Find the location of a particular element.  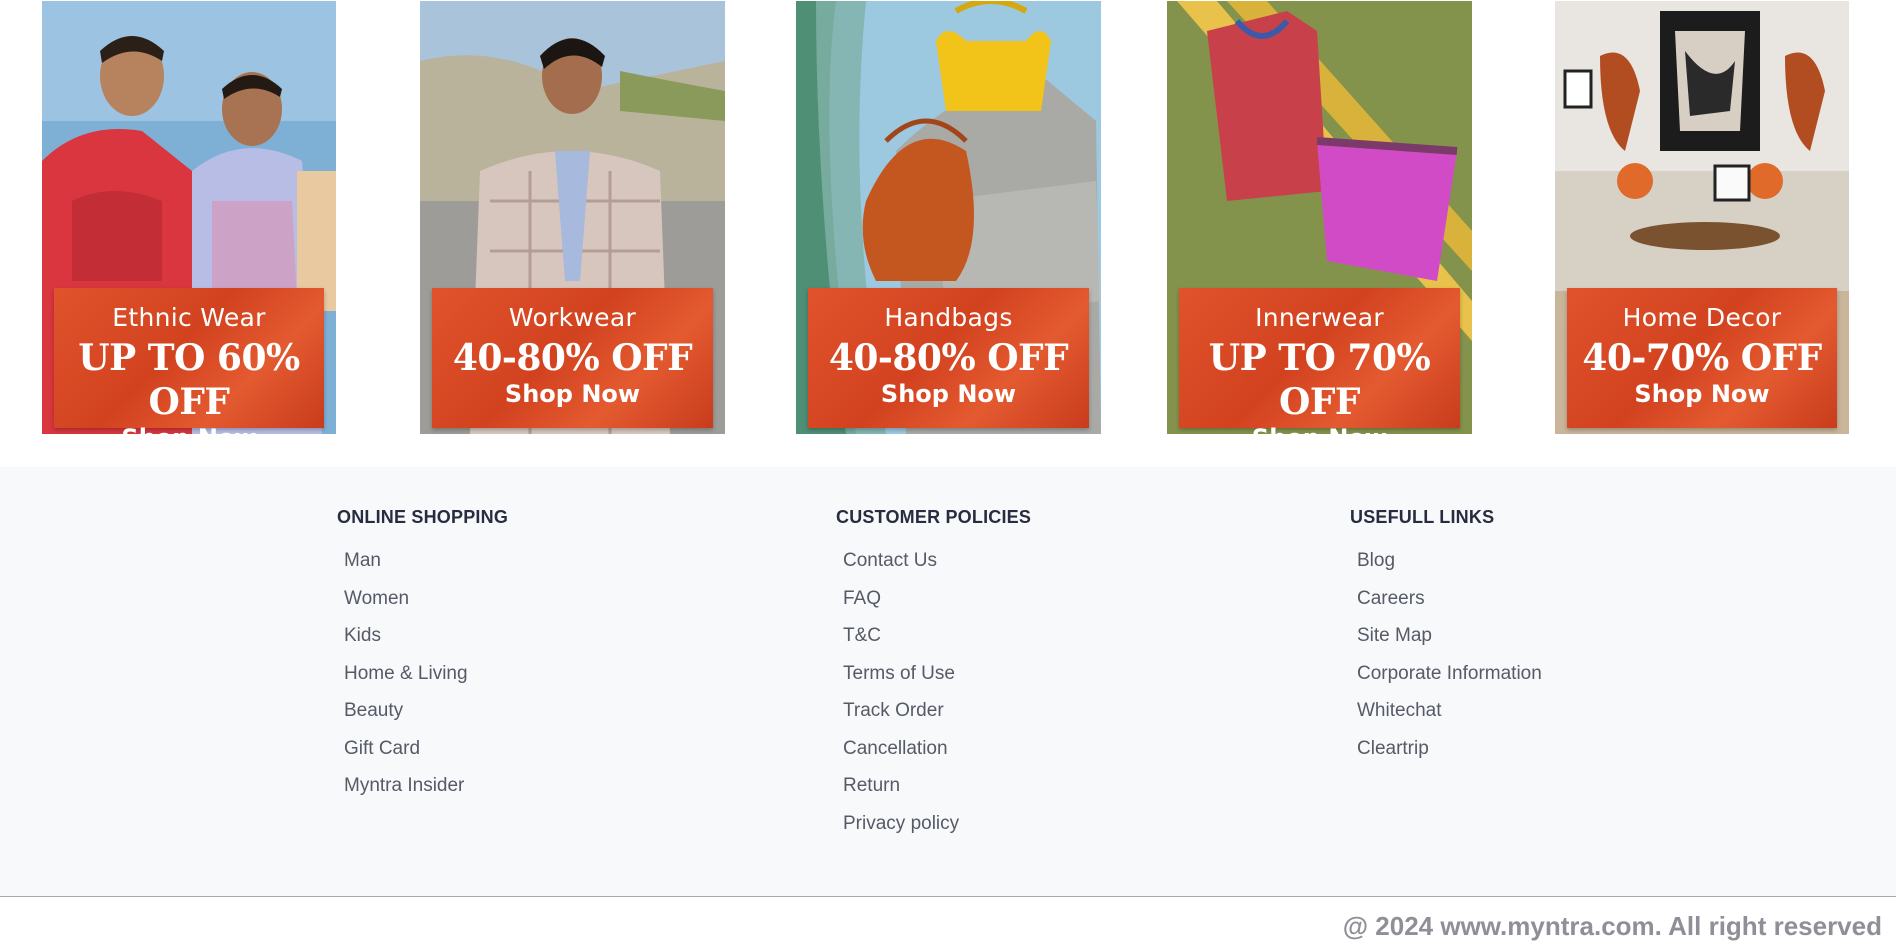

footer-link-blog: Blog is located at coordinates (1376, 560).